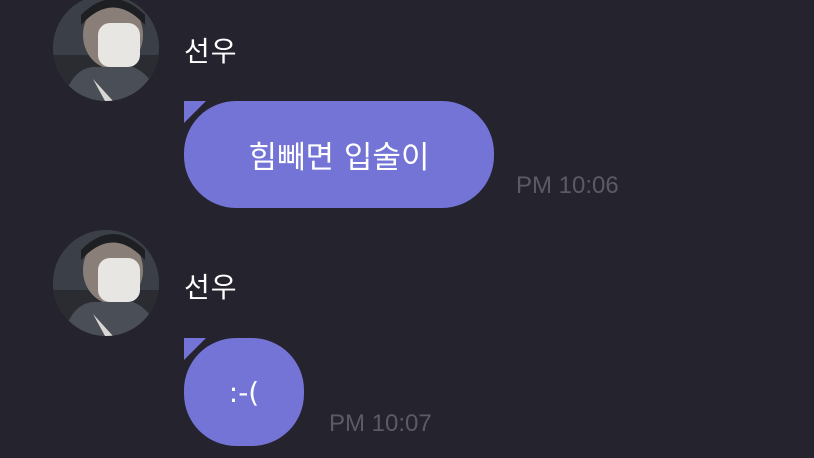  I want to click on message-bubble: 힘빼면 입술이, so click(339, 154).